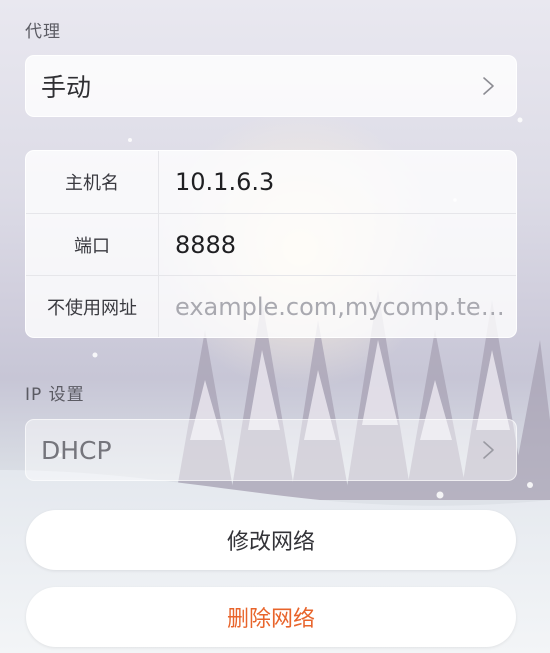 This screenshot has height=653, width=550. I want to click on host-label: 主机名, so click(92, 182).